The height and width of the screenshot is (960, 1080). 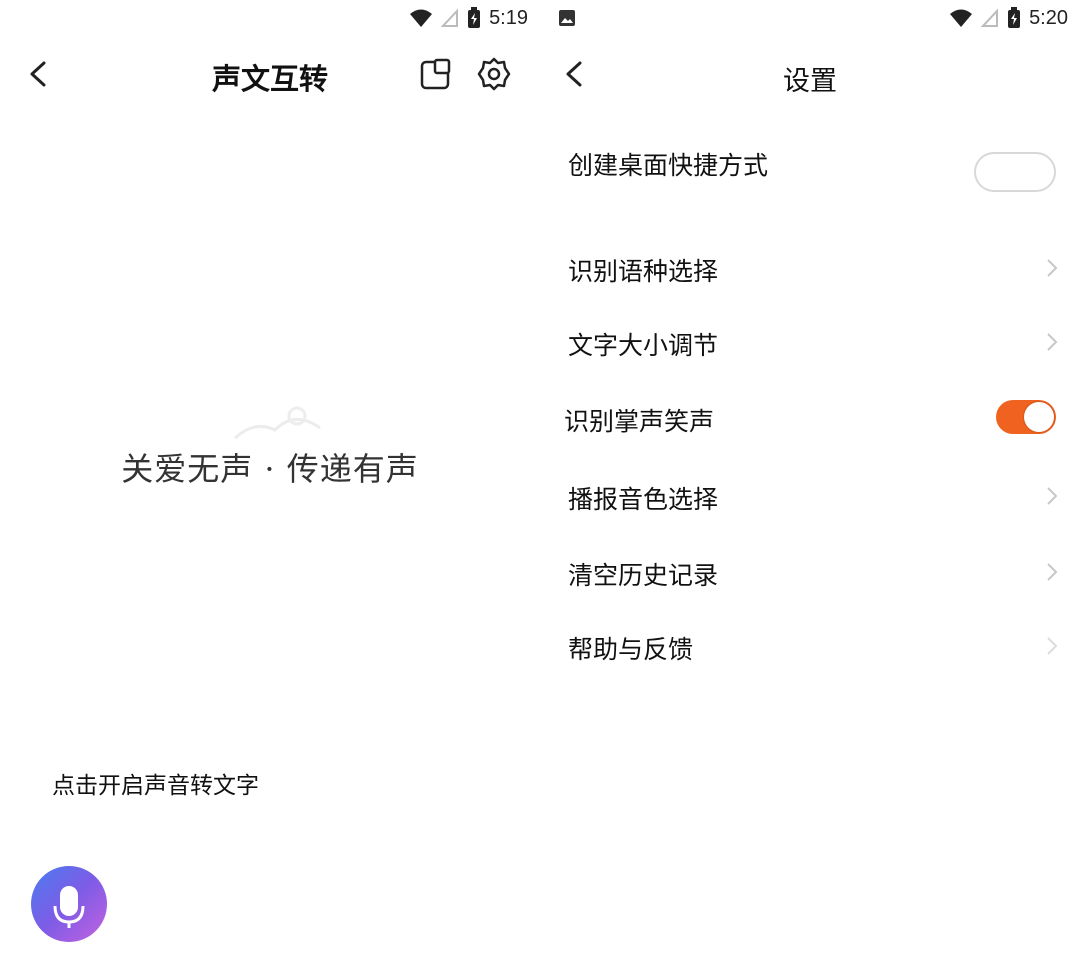 What do you see at coordinates (270, 18) in the screenshot?
I see `status-bar: 5:19` at bounding box center [270, 18].